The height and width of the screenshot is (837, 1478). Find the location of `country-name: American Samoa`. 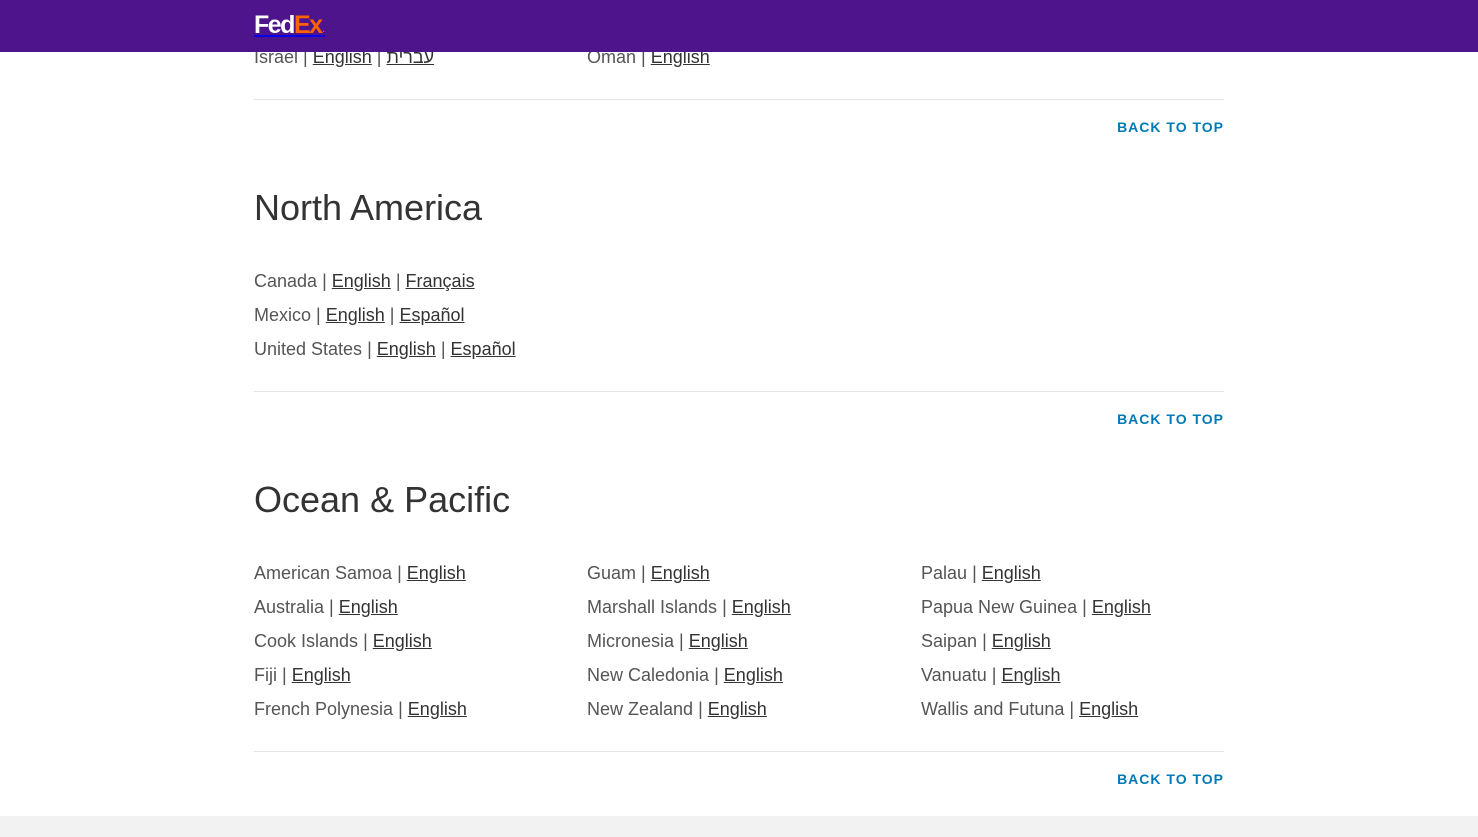

country-name: American Samoa is located at coordinates (323, 573).